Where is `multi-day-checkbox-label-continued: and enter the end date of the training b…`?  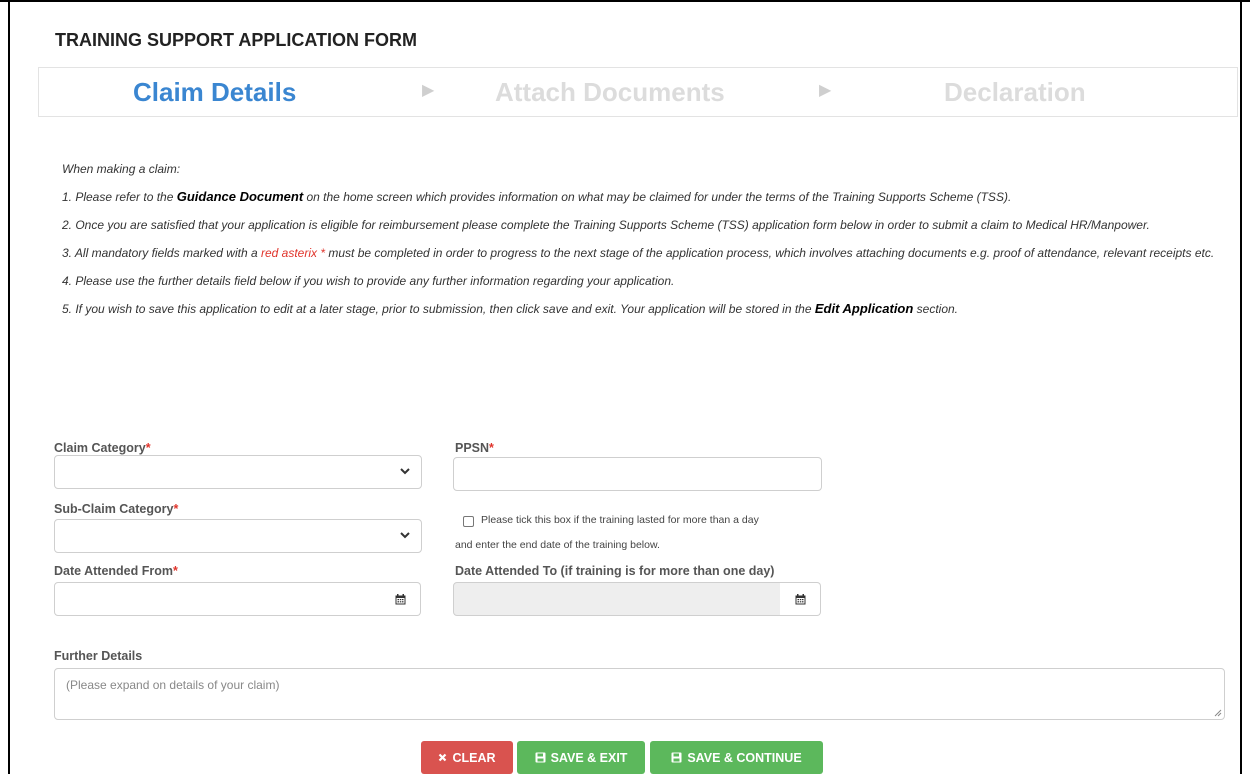 multi-day-checkbox-label-continued: and enter the end date of the training b… is located at coordinates (557, 545).